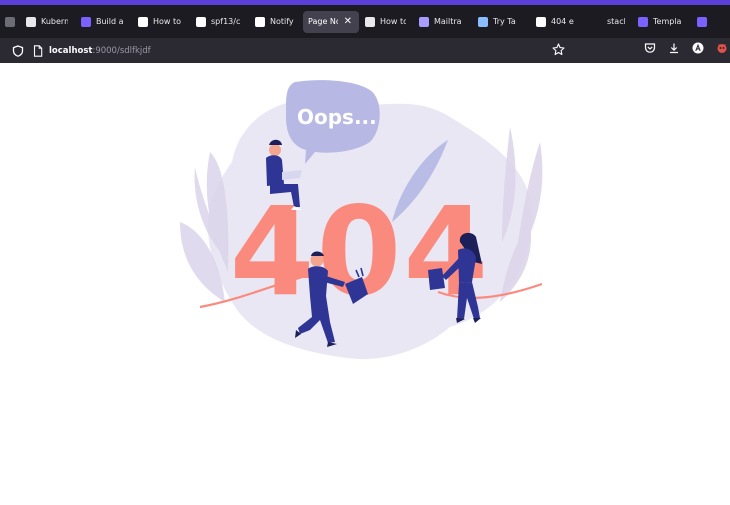  Describe the element at coordinates (143, 21) in the screenshot. I see `rocket-icon` at that location.